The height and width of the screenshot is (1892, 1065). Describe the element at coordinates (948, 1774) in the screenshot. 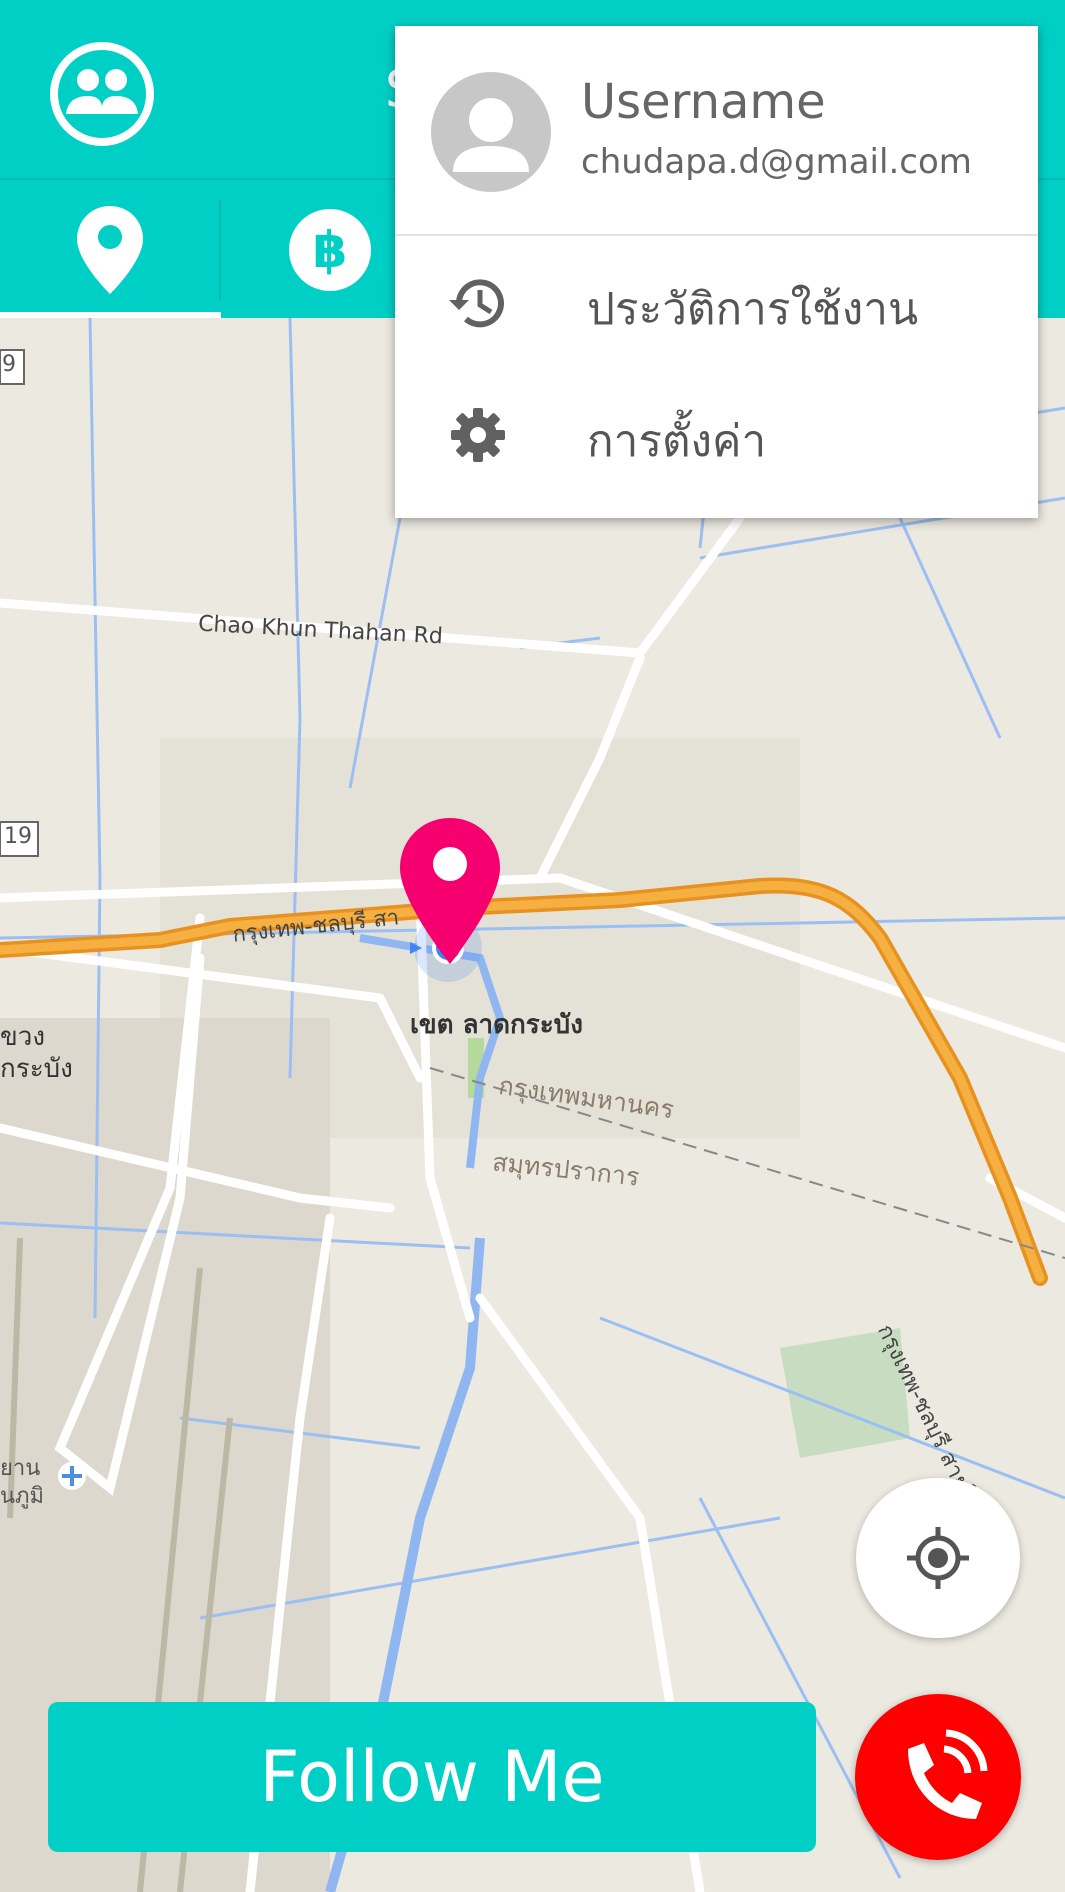

I see `phone-call-icon` at that location.